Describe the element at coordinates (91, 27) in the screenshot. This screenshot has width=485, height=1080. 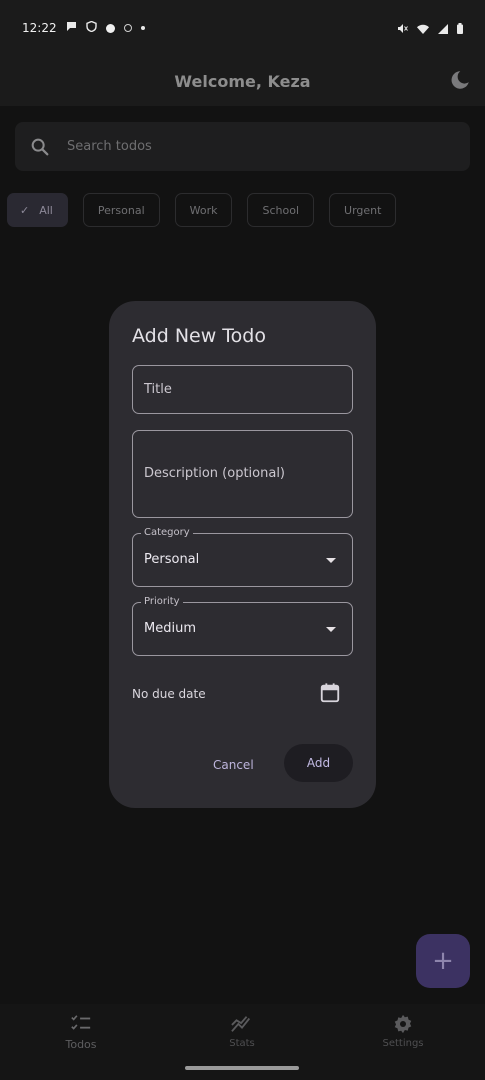
I see `shield-icon` at that location.